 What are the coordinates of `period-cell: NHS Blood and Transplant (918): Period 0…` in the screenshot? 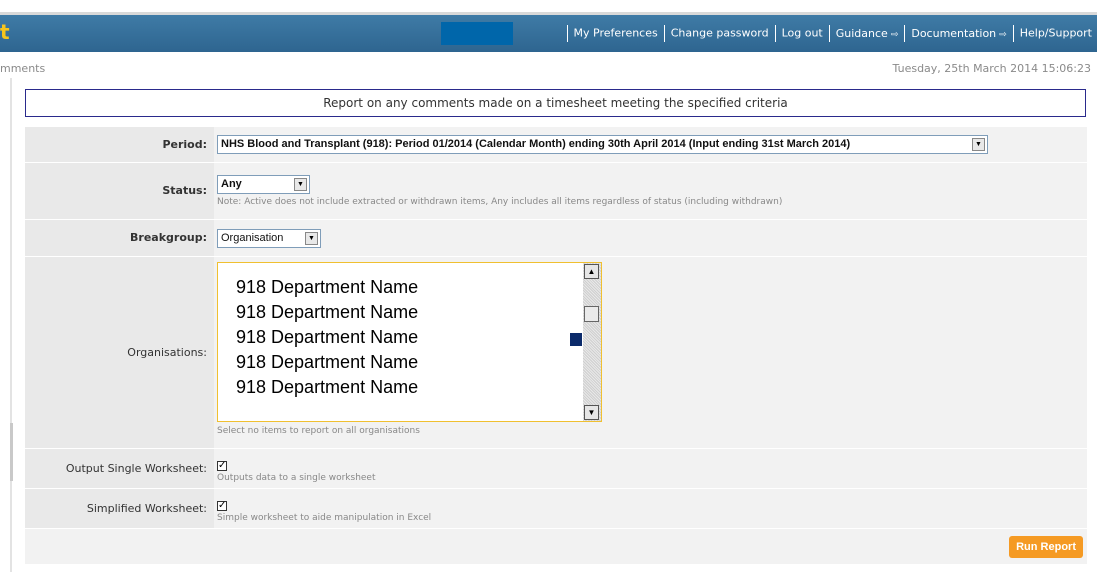 It's located at (650, 145).